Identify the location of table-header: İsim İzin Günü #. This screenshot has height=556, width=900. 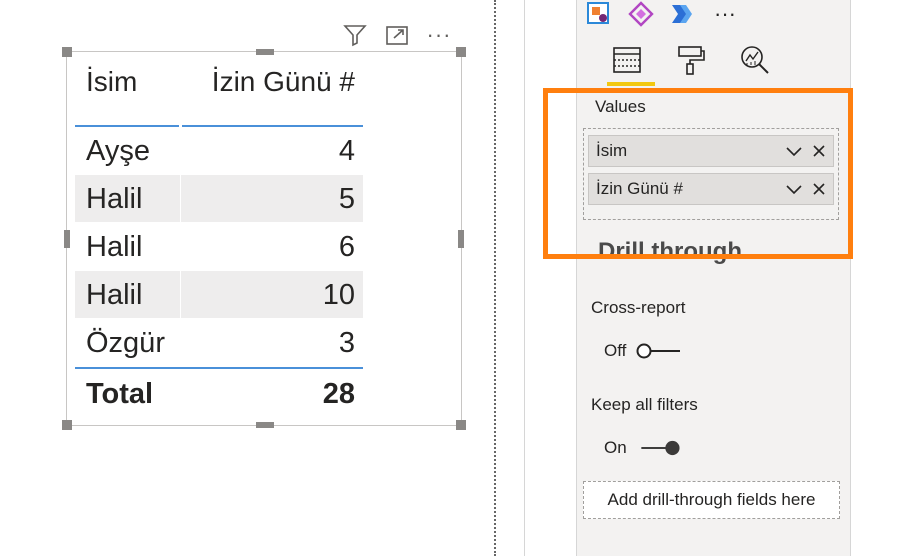
(219, 89).